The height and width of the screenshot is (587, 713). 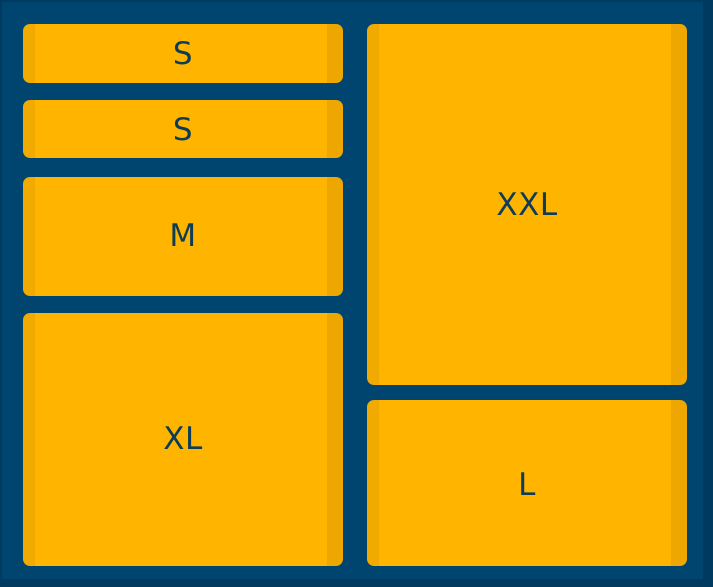 I want to click on size-block-m: M, so click(x=183, y=236).